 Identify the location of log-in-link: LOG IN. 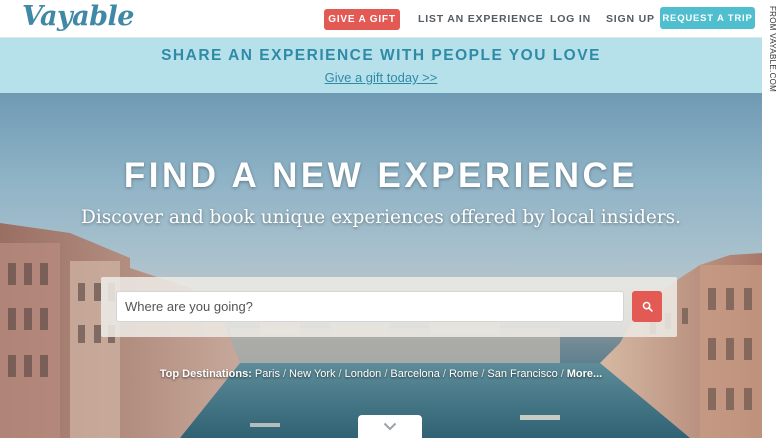
(570, 19).